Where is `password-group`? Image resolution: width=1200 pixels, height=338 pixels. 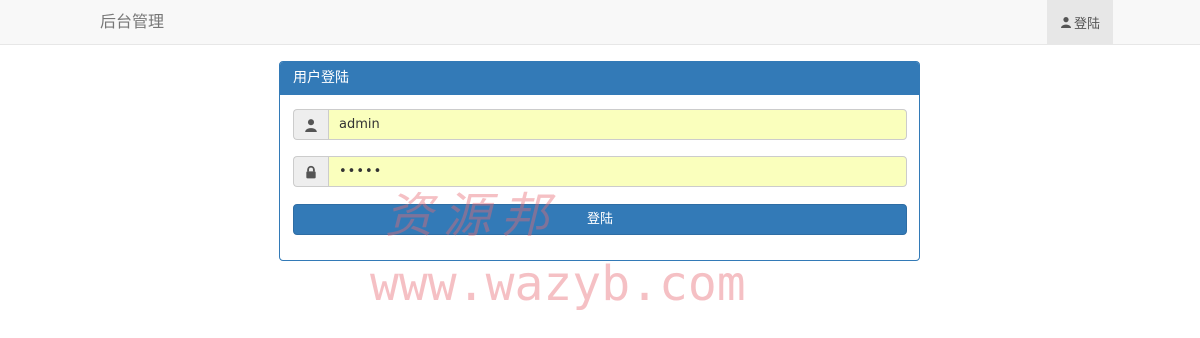 password-group is located at coordinates (600, 171).